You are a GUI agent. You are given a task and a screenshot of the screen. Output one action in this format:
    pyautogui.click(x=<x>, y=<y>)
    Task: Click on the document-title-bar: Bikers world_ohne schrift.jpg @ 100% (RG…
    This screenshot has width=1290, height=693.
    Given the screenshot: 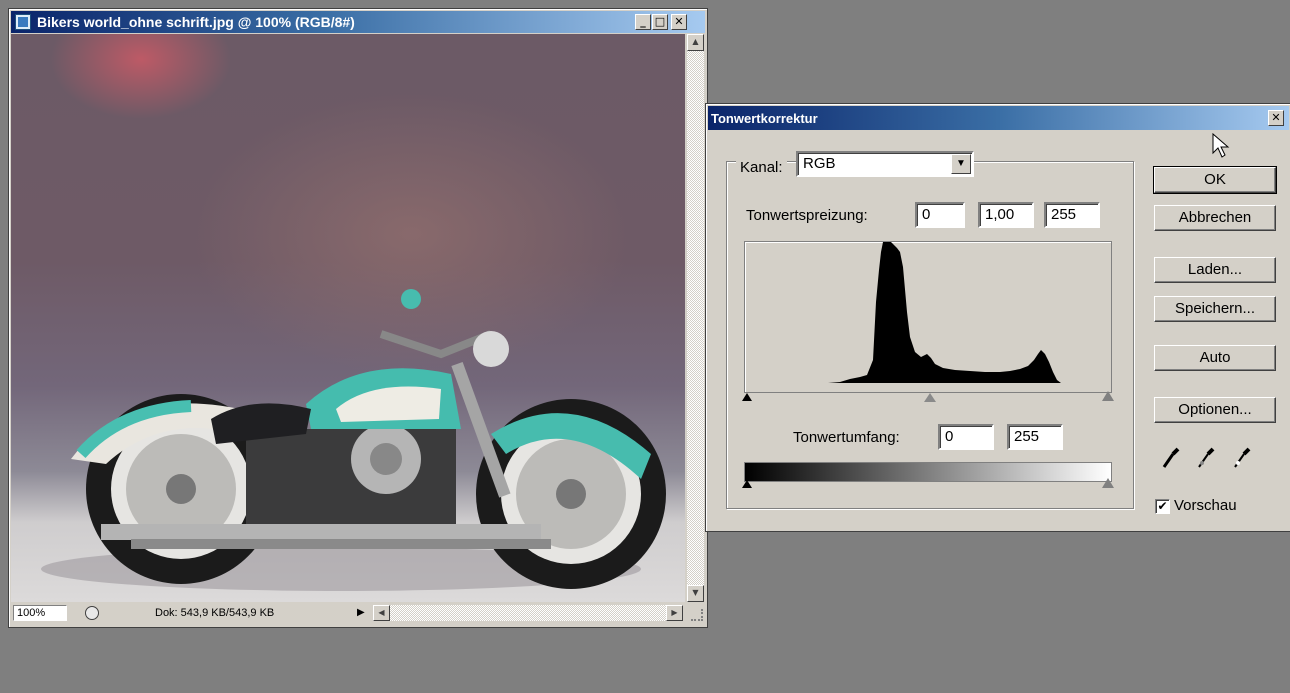 What is the action you would take?
    pyautogui.click(x=358, y=22)
    